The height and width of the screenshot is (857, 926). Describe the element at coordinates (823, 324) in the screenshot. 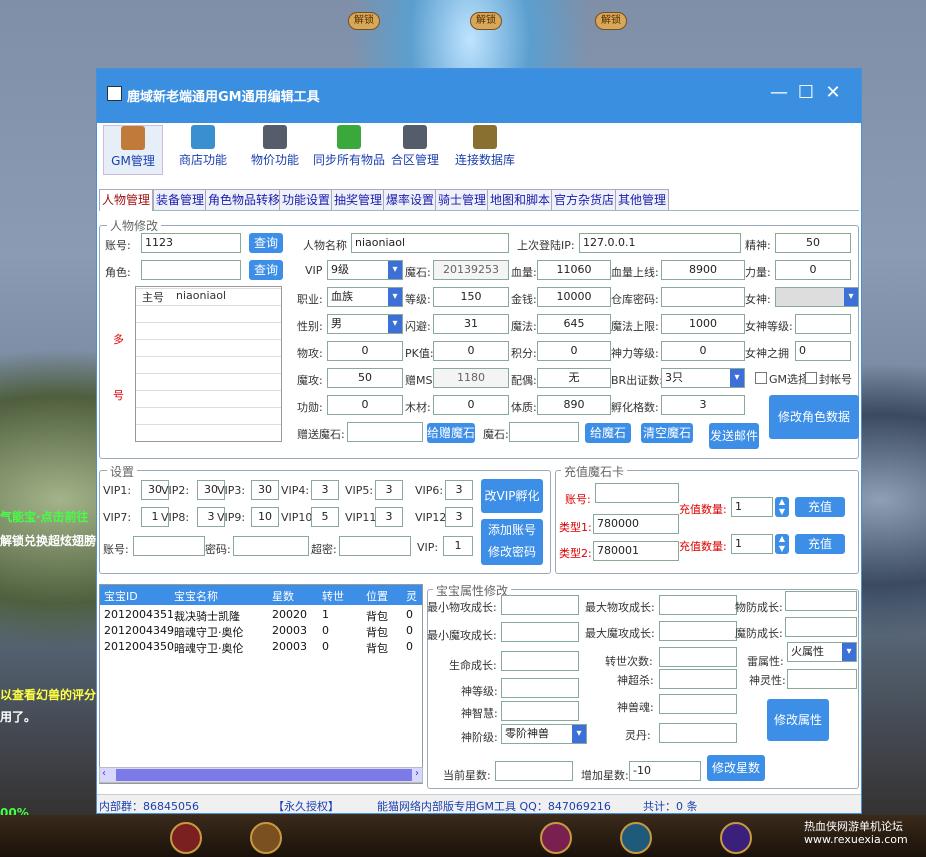

I see `goddess-level-input` at that location.